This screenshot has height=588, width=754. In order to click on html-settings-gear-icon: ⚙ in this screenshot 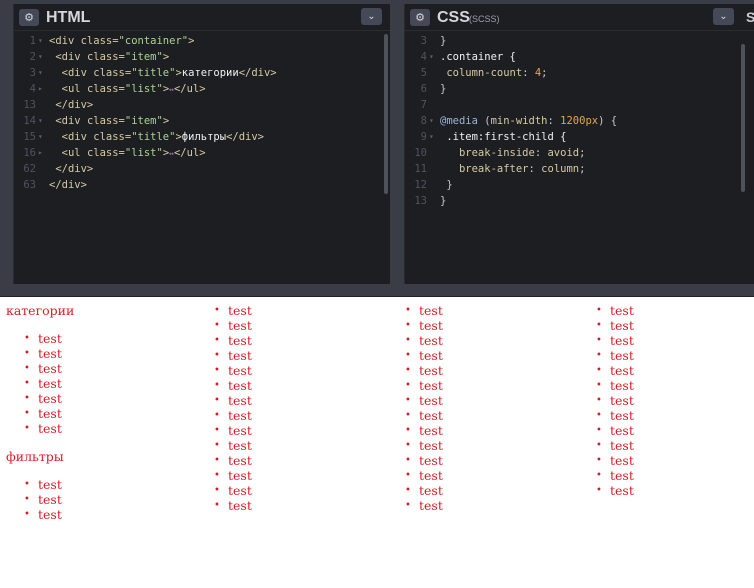, I will do `click(29, 17)`.